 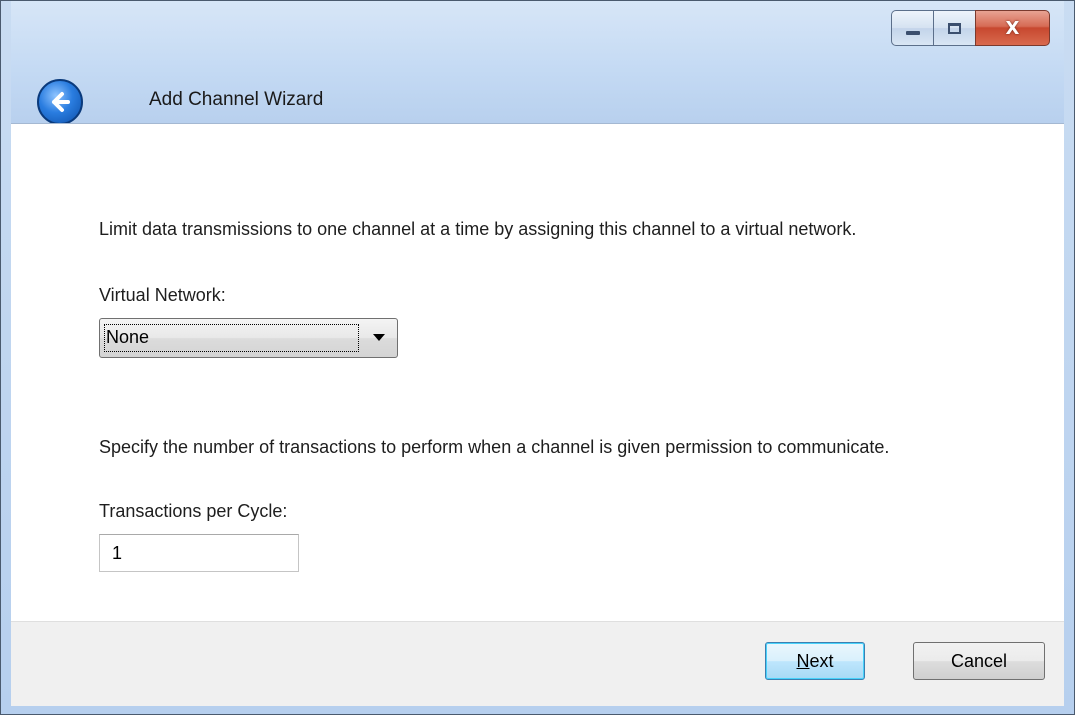 I want to click on cancel-button: Cancel, so click(x=979, y=661).